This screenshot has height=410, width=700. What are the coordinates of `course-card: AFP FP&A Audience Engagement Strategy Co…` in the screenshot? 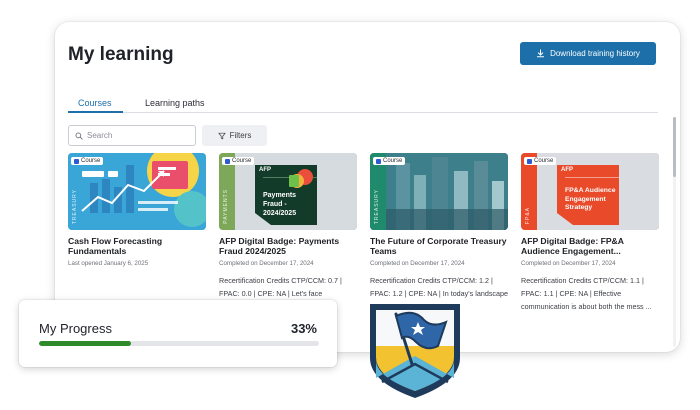 It's located at (590, 252).